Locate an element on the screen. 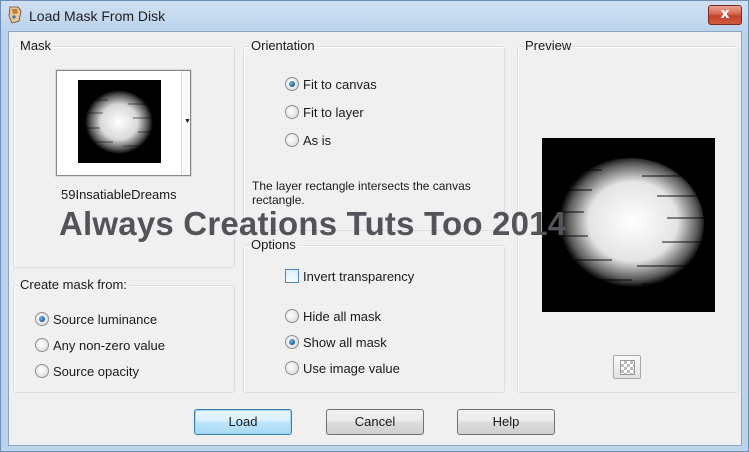 The image size is (749, 452). radio-any-non-zero-value: Any non-zero value is located at coordinates (100, 345).